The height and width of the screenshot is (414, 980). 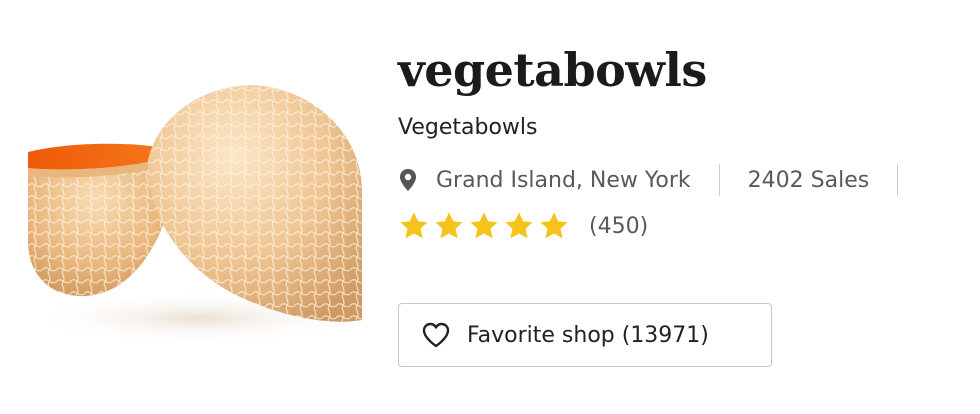 I want to click on rating-stars, so click(x=485, y=226).